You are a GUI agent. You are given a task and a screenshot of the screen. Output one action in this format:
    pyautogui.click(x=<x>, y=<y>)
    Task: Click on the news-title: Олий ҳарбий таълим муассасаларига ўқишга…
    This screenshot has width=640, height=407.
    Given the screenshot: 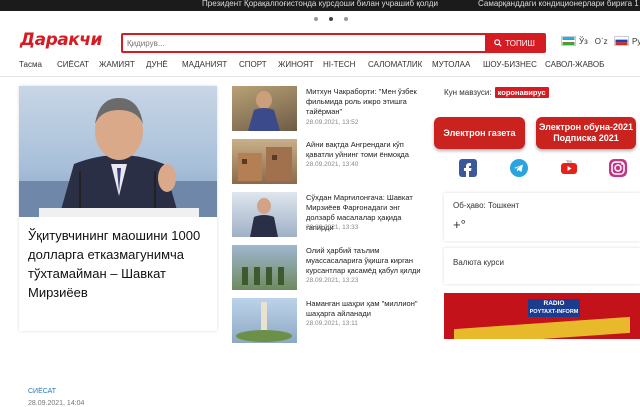 What is the action you would take?
    pyautogui.click(x=367, y=261)
    